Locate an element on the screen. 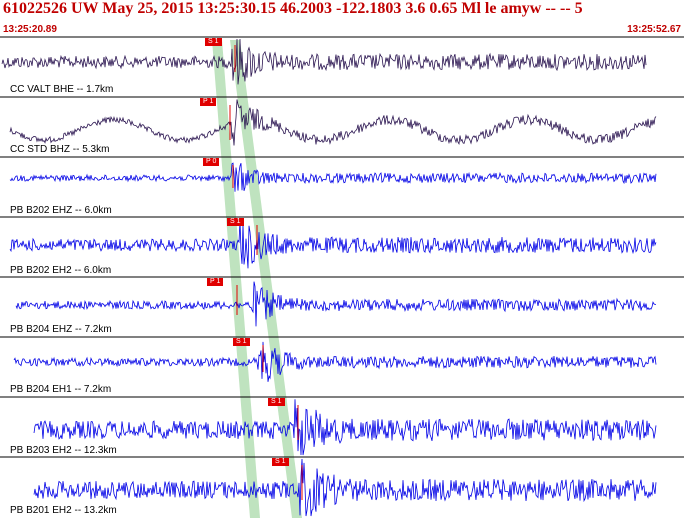 This screenshot has width=684, height=518. trace-label: PB B202 EHZ -- 6.0km is located at coordinates (61, 210).